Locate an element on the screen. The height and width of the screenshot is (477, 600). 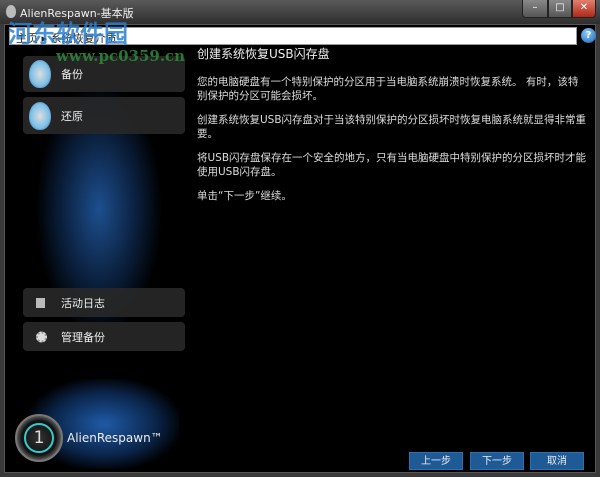
back-button: 上一步 is located at coordinates (436, 461).